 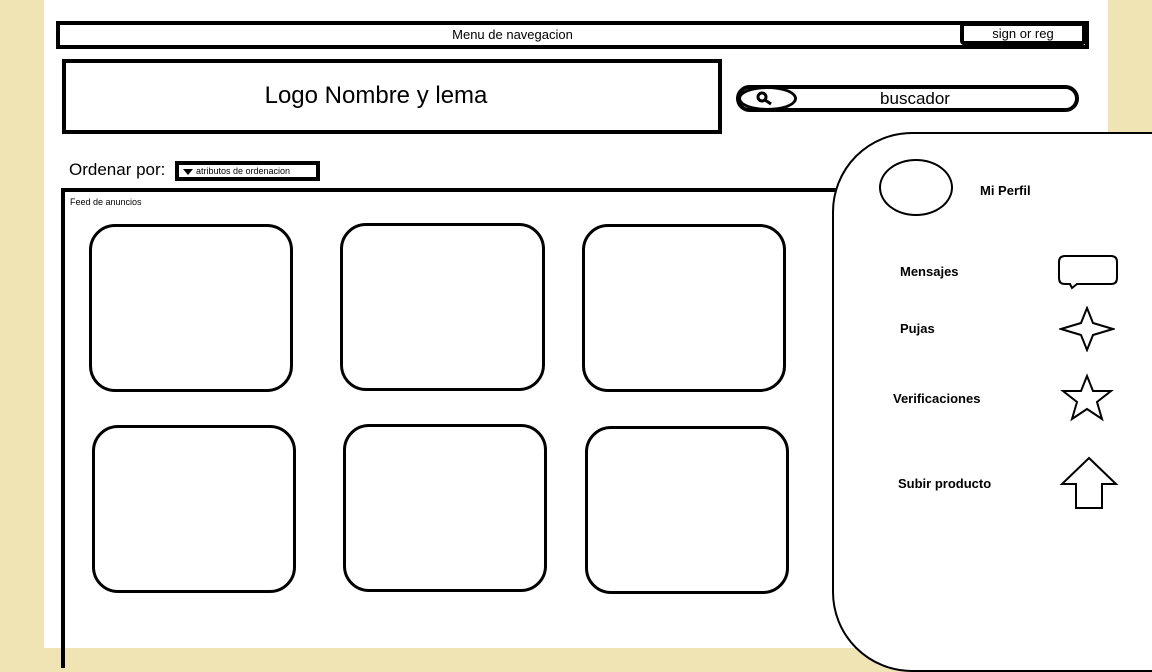 What do you see at coordinates (764, 98) in the screenshot?
I see `search-icon` at bounding box center [764, 98].